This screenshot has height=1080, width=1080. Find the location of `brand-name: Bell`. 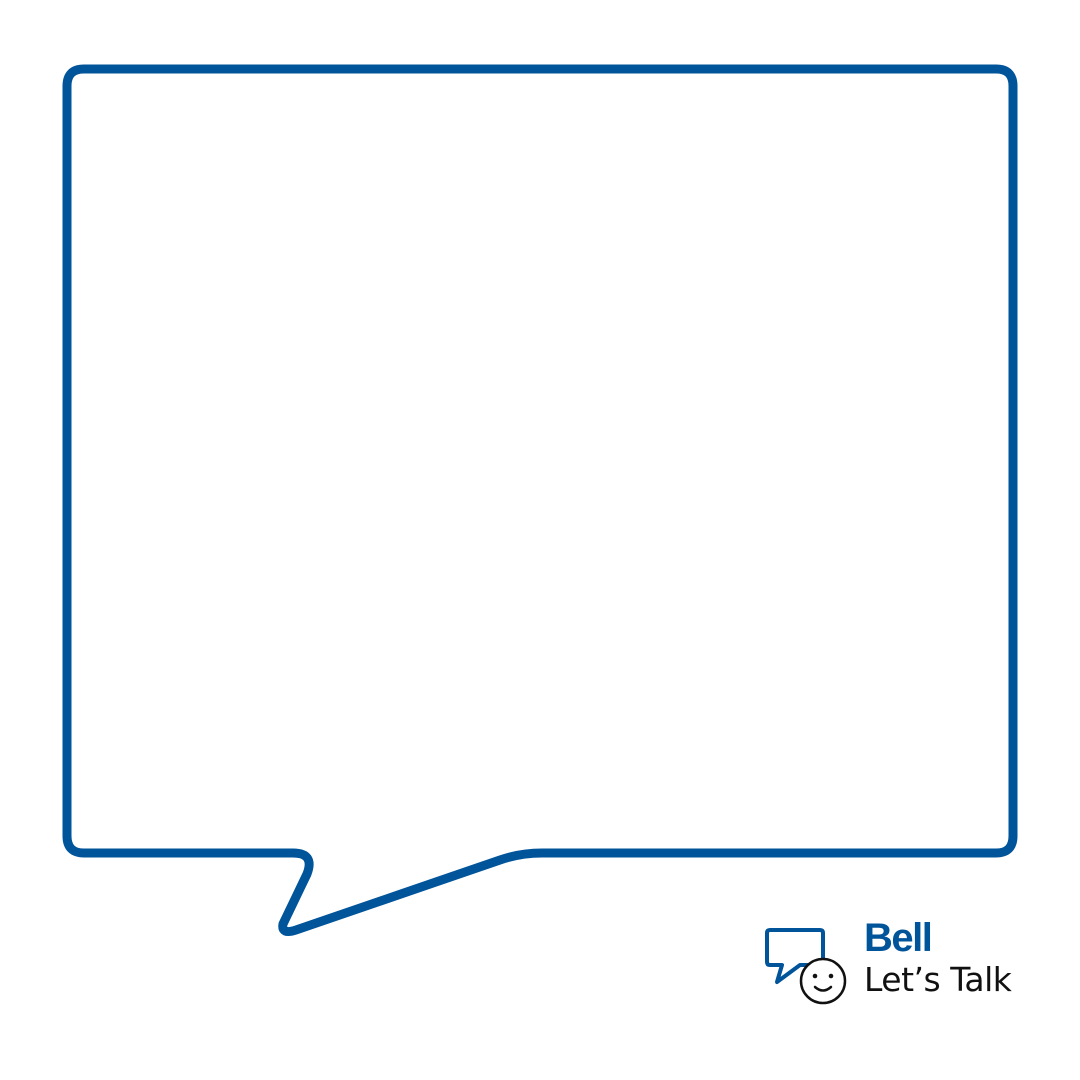

brand-name: Bell is located at coordinates (898, 938).